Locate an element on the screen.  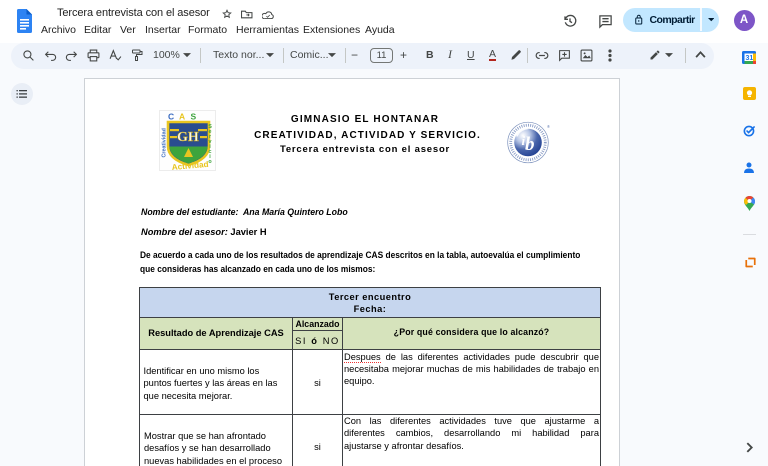
svg-text: A is located at coordinates (182, 117).